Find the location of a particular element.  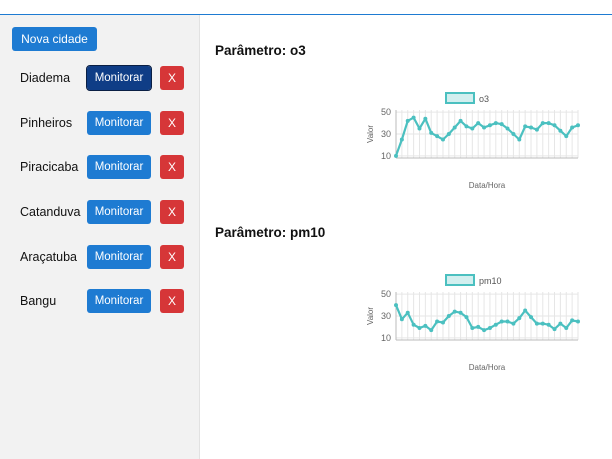

o3-line-chart: 10 30 50 Valor Data/Hora o3 is located at coordinates (473, 141).